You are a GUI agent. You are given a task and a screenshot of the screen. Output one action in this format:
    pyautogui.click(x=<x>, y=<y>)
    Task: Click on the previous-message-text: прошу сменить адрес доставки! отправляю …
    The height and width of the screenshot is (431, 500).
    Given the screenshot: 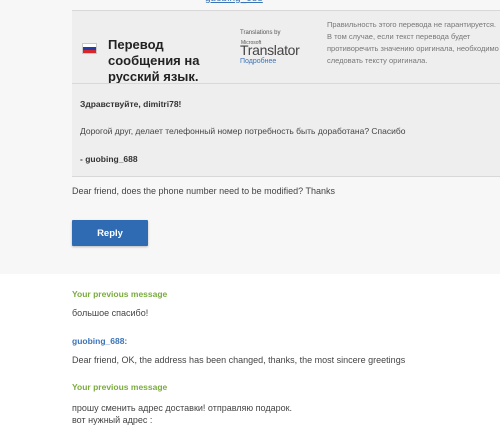 What is the action you would take?
    pyautogui.click(x=182, y=408)
    